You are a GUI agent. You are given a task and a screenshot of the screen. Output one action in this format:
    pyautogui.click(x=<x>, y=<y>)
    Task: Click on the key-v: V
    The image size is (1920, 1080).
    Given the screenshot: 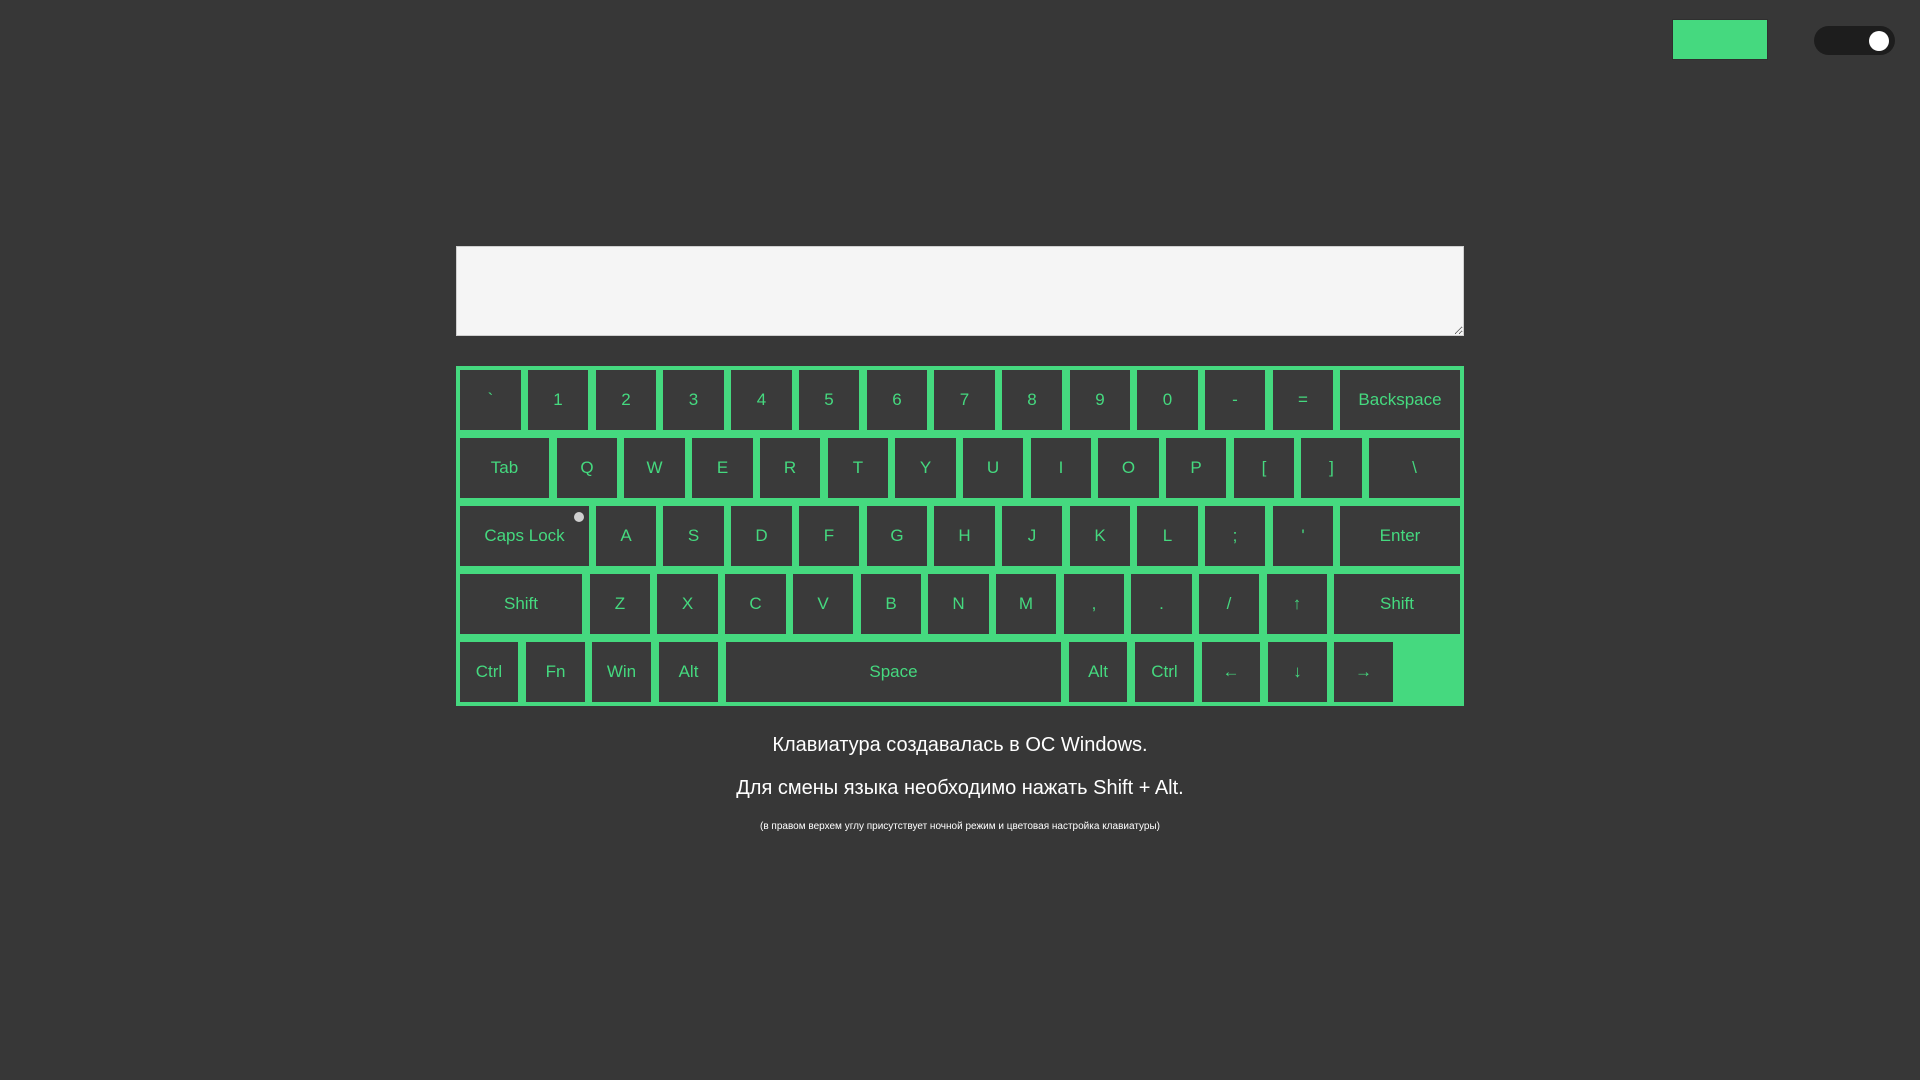 What is the action you would take?
    pyautogui.click(x=823, y=604)
    